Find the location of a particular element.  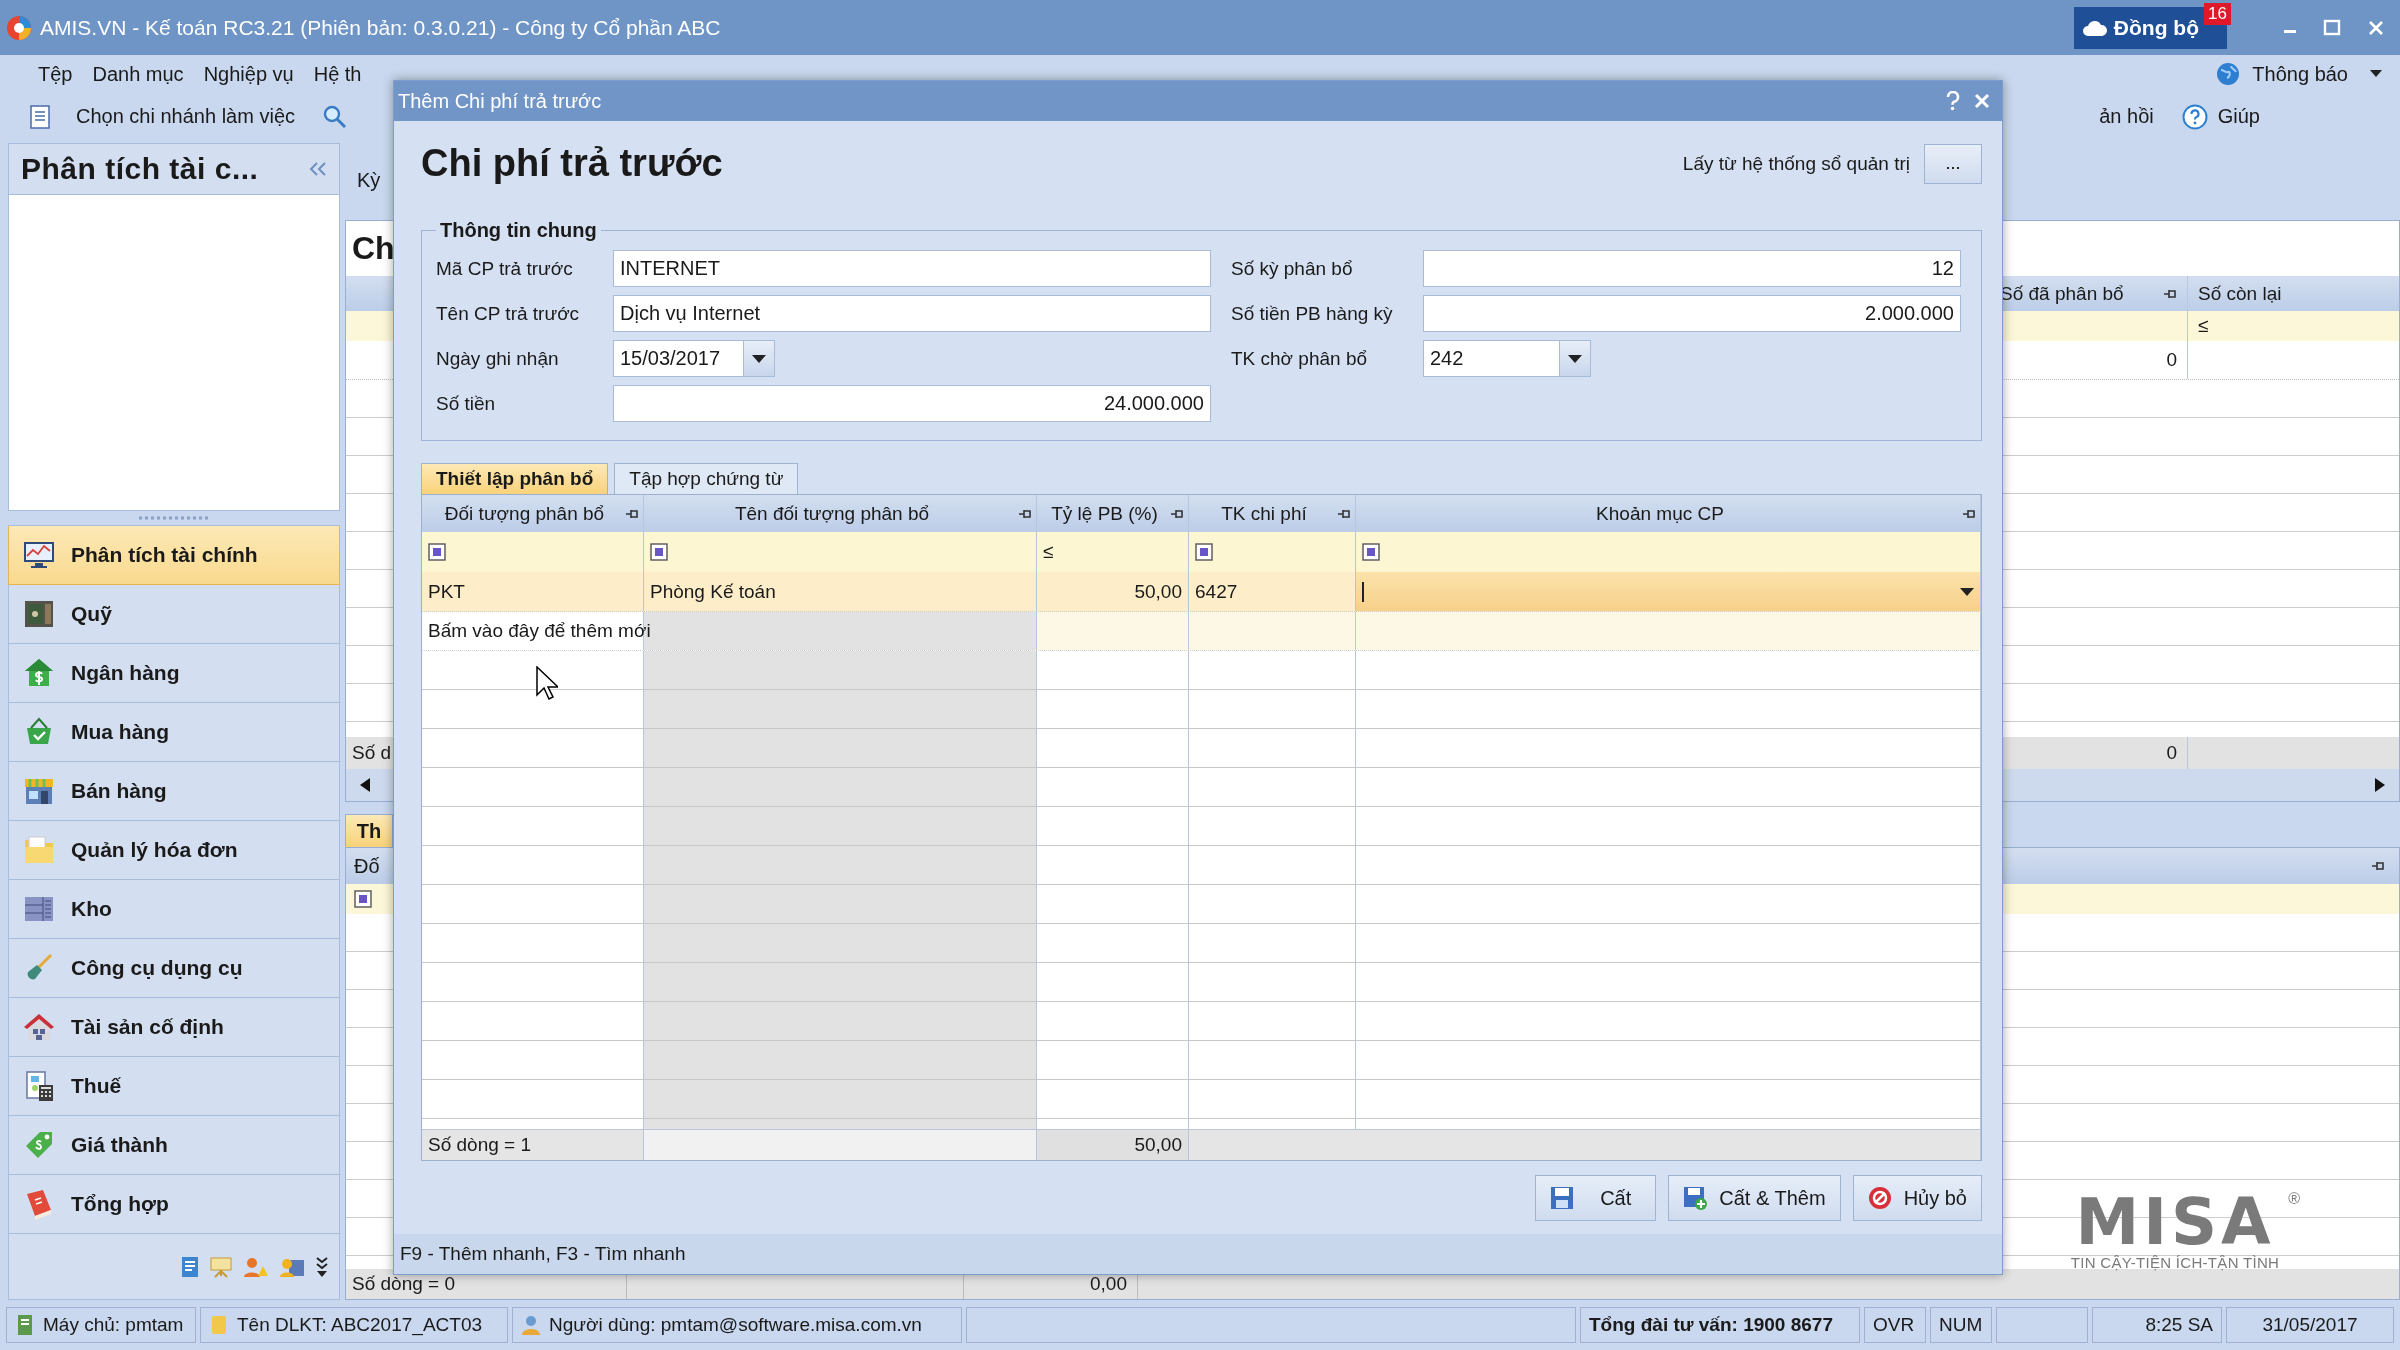

field-label: Số tiền PB hàng kỳ is located at coordinates (1312, 313).